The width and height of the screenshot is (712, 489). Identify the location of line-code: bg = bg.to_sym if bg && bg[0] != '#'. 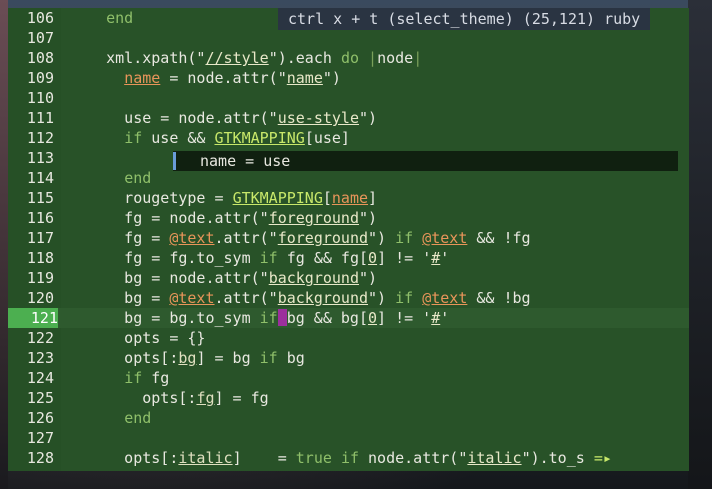
(259, 318).